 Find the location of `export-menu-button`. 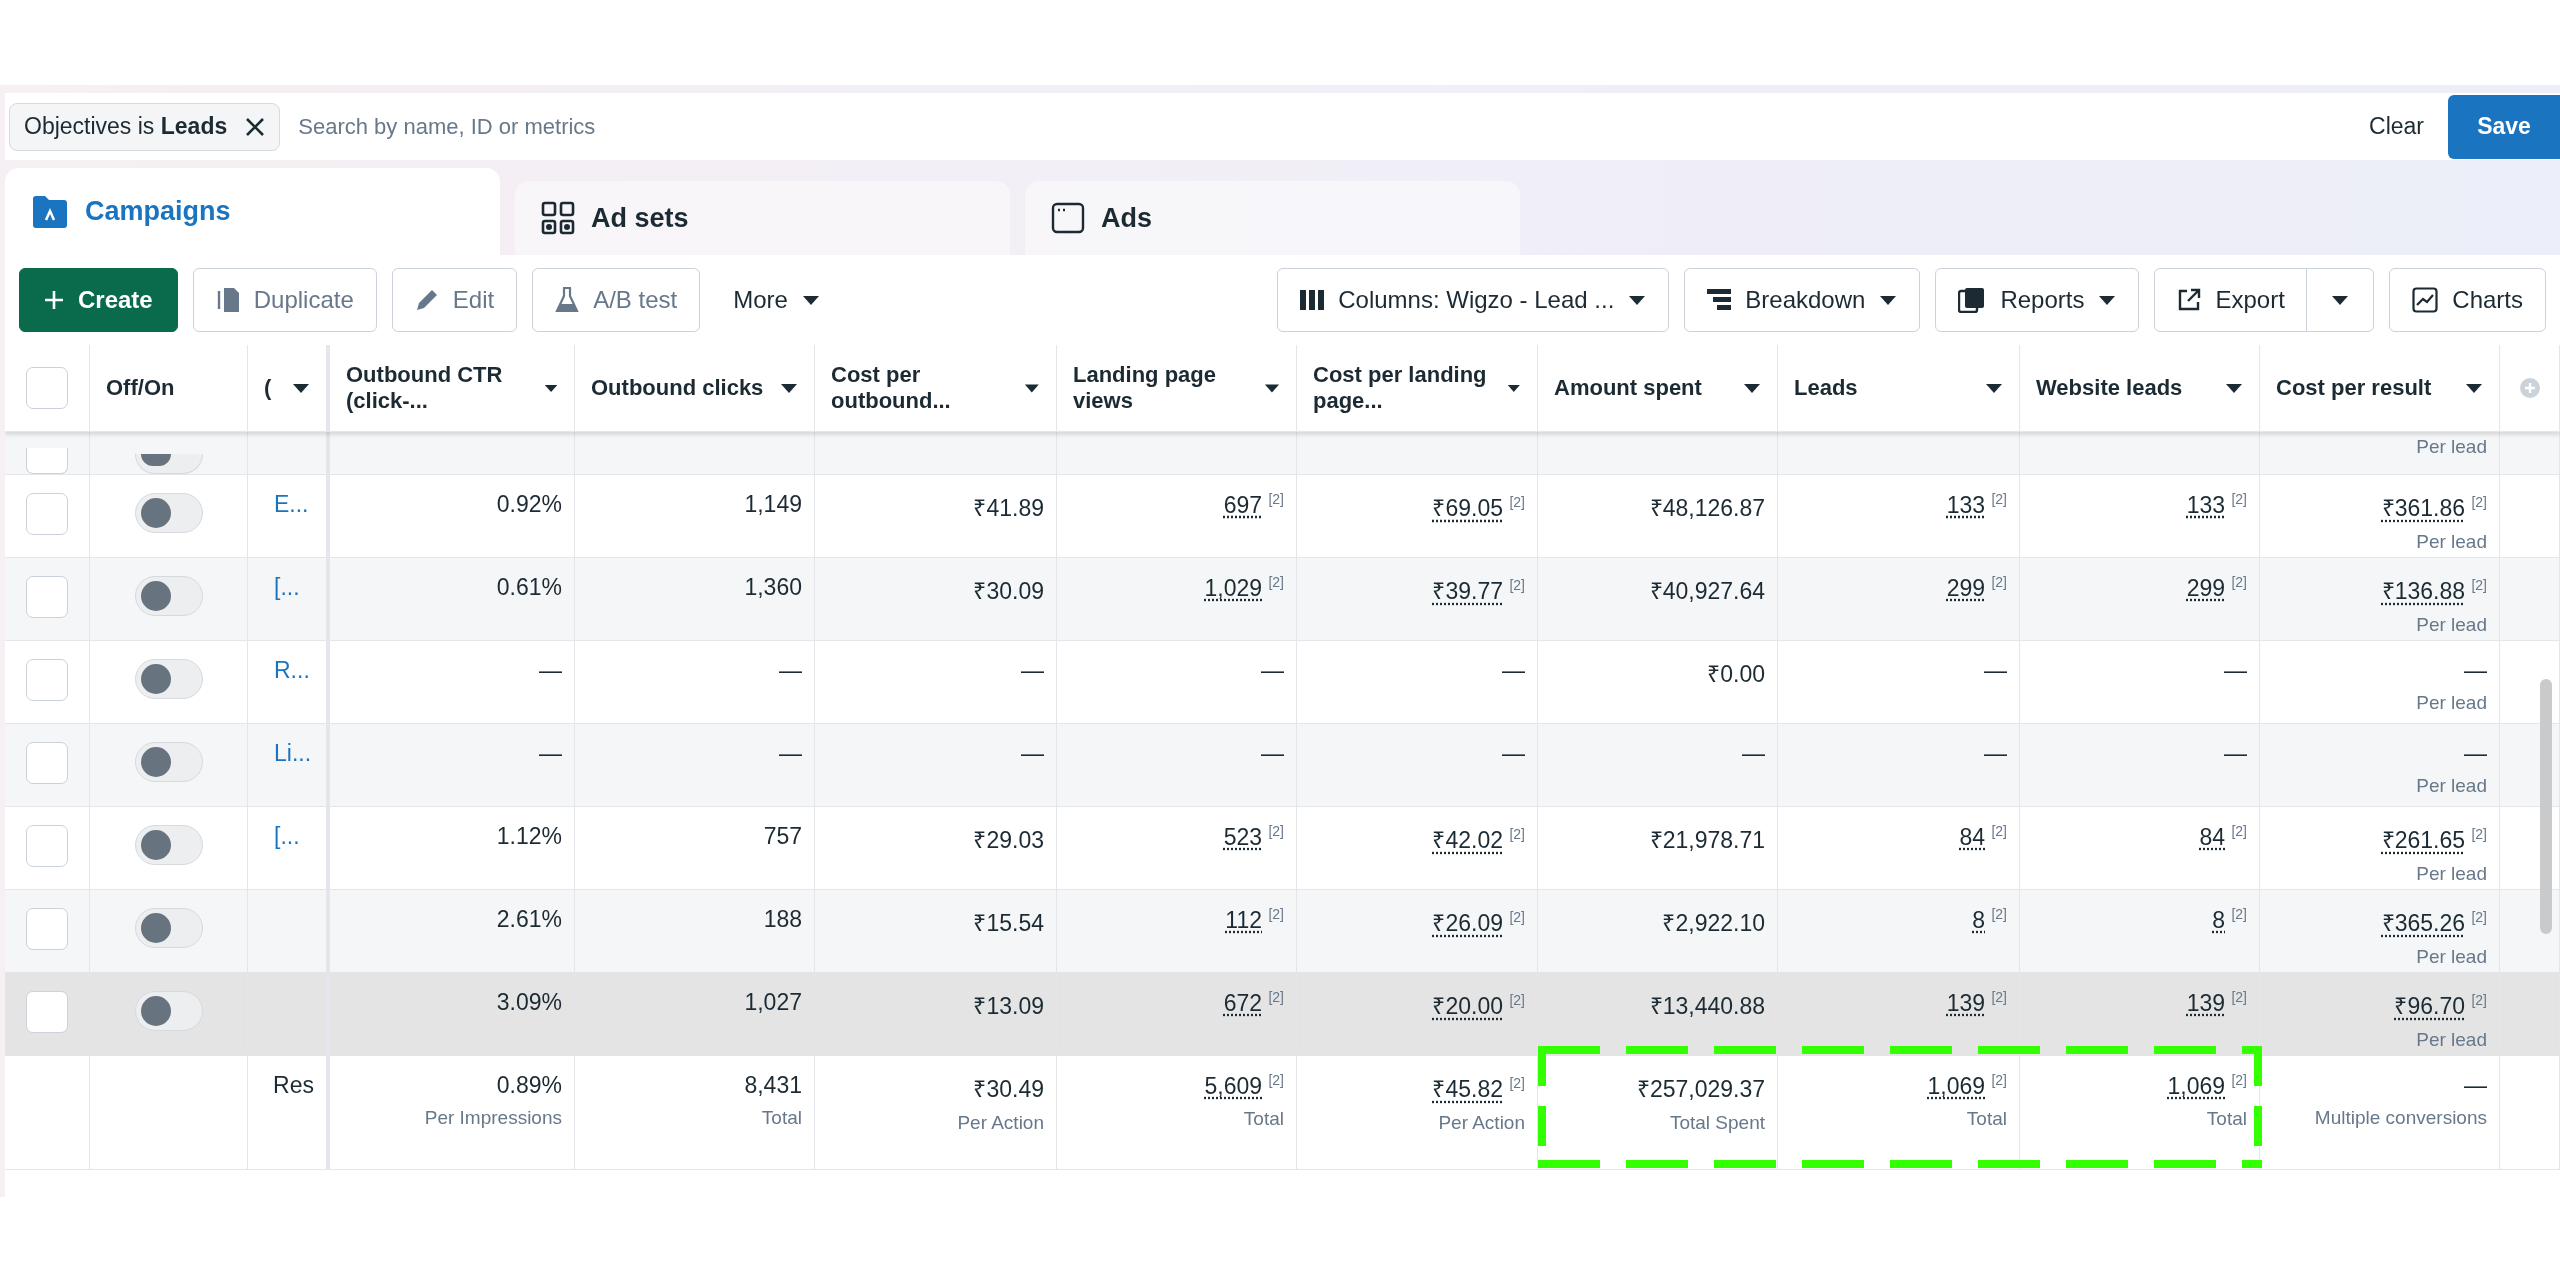

export-menu-button is located at coordinates (2340, 300).